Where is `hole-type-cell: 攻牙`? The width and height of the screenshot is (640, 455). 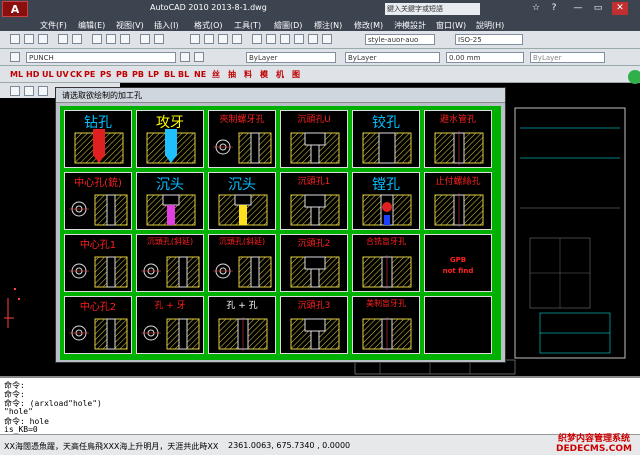 hole-type-cell: 攻牙 is located at coordinates (170, 139).